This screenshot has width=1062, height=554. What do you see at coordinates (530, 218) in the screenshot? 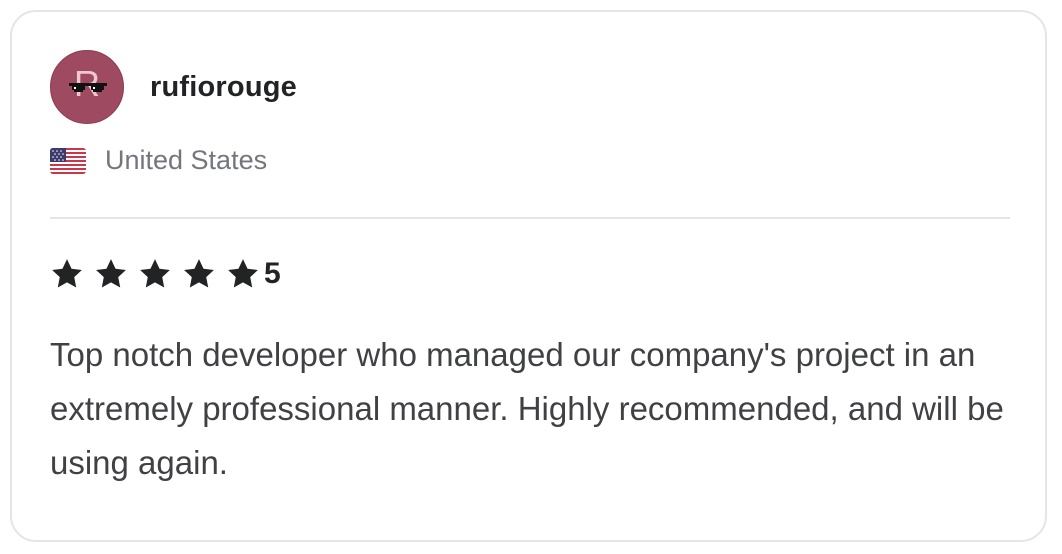
I see `divider` at bounding box center [530, 218].